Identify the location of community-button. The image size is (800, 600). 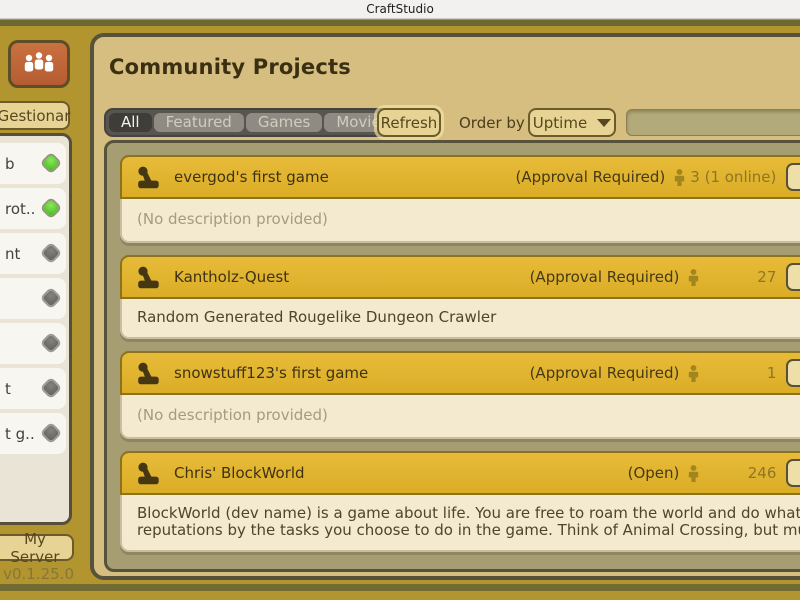
(39, 64).